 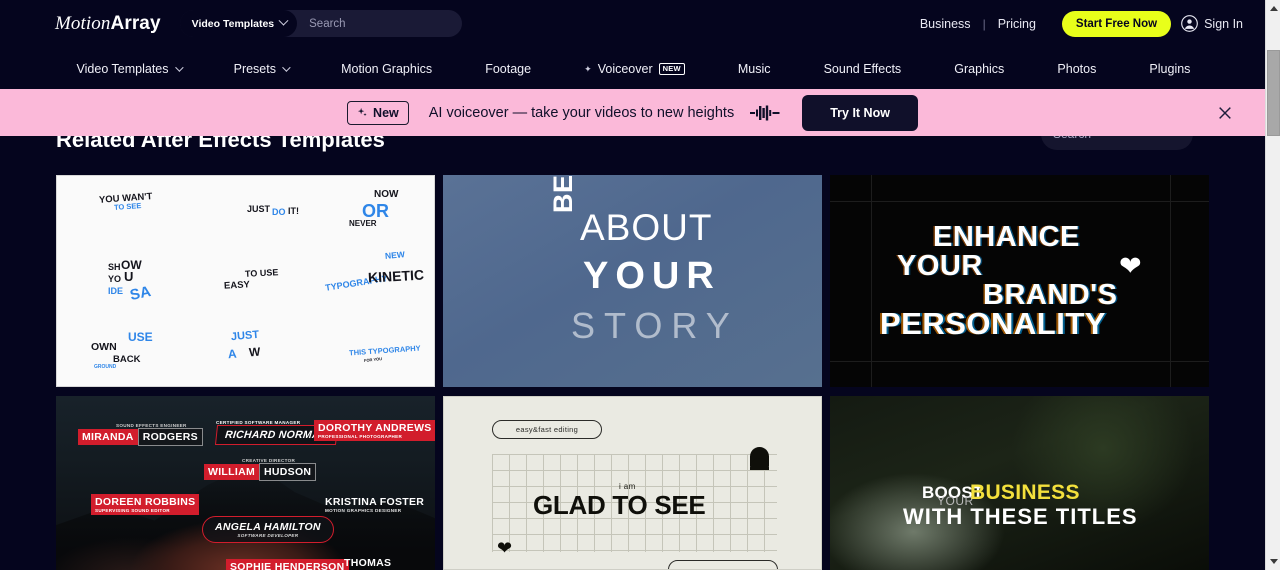 I want to click on template-card: ENHANCE YOUR BRAND'S PERSONALITY ❤, so click(x=1019, y=281).